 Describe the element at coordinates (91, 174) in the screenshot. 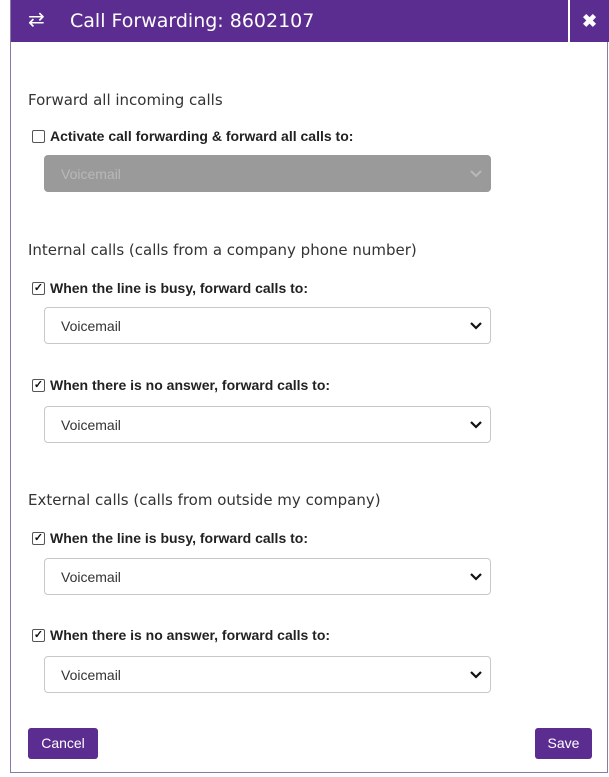

I see `forward-all-select-value: Voicemail` at that location.